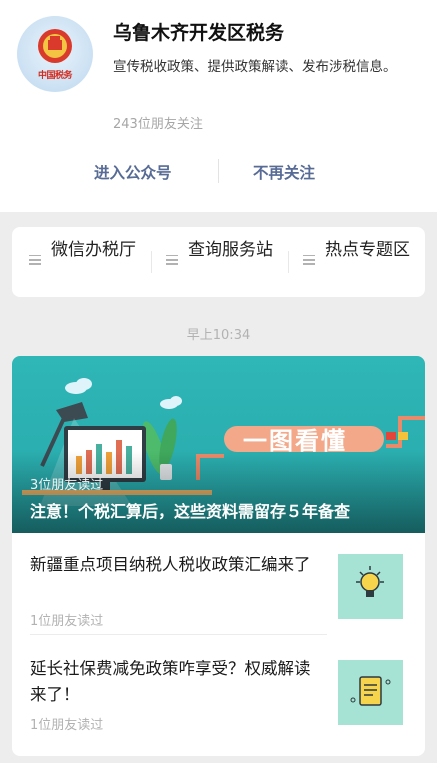 The image size is (437, 763). What do you see at coordinates (67, 485) in the screenshot?
I see `featured-read-count: 3位朋友读过` at bounding box center [67, 485].